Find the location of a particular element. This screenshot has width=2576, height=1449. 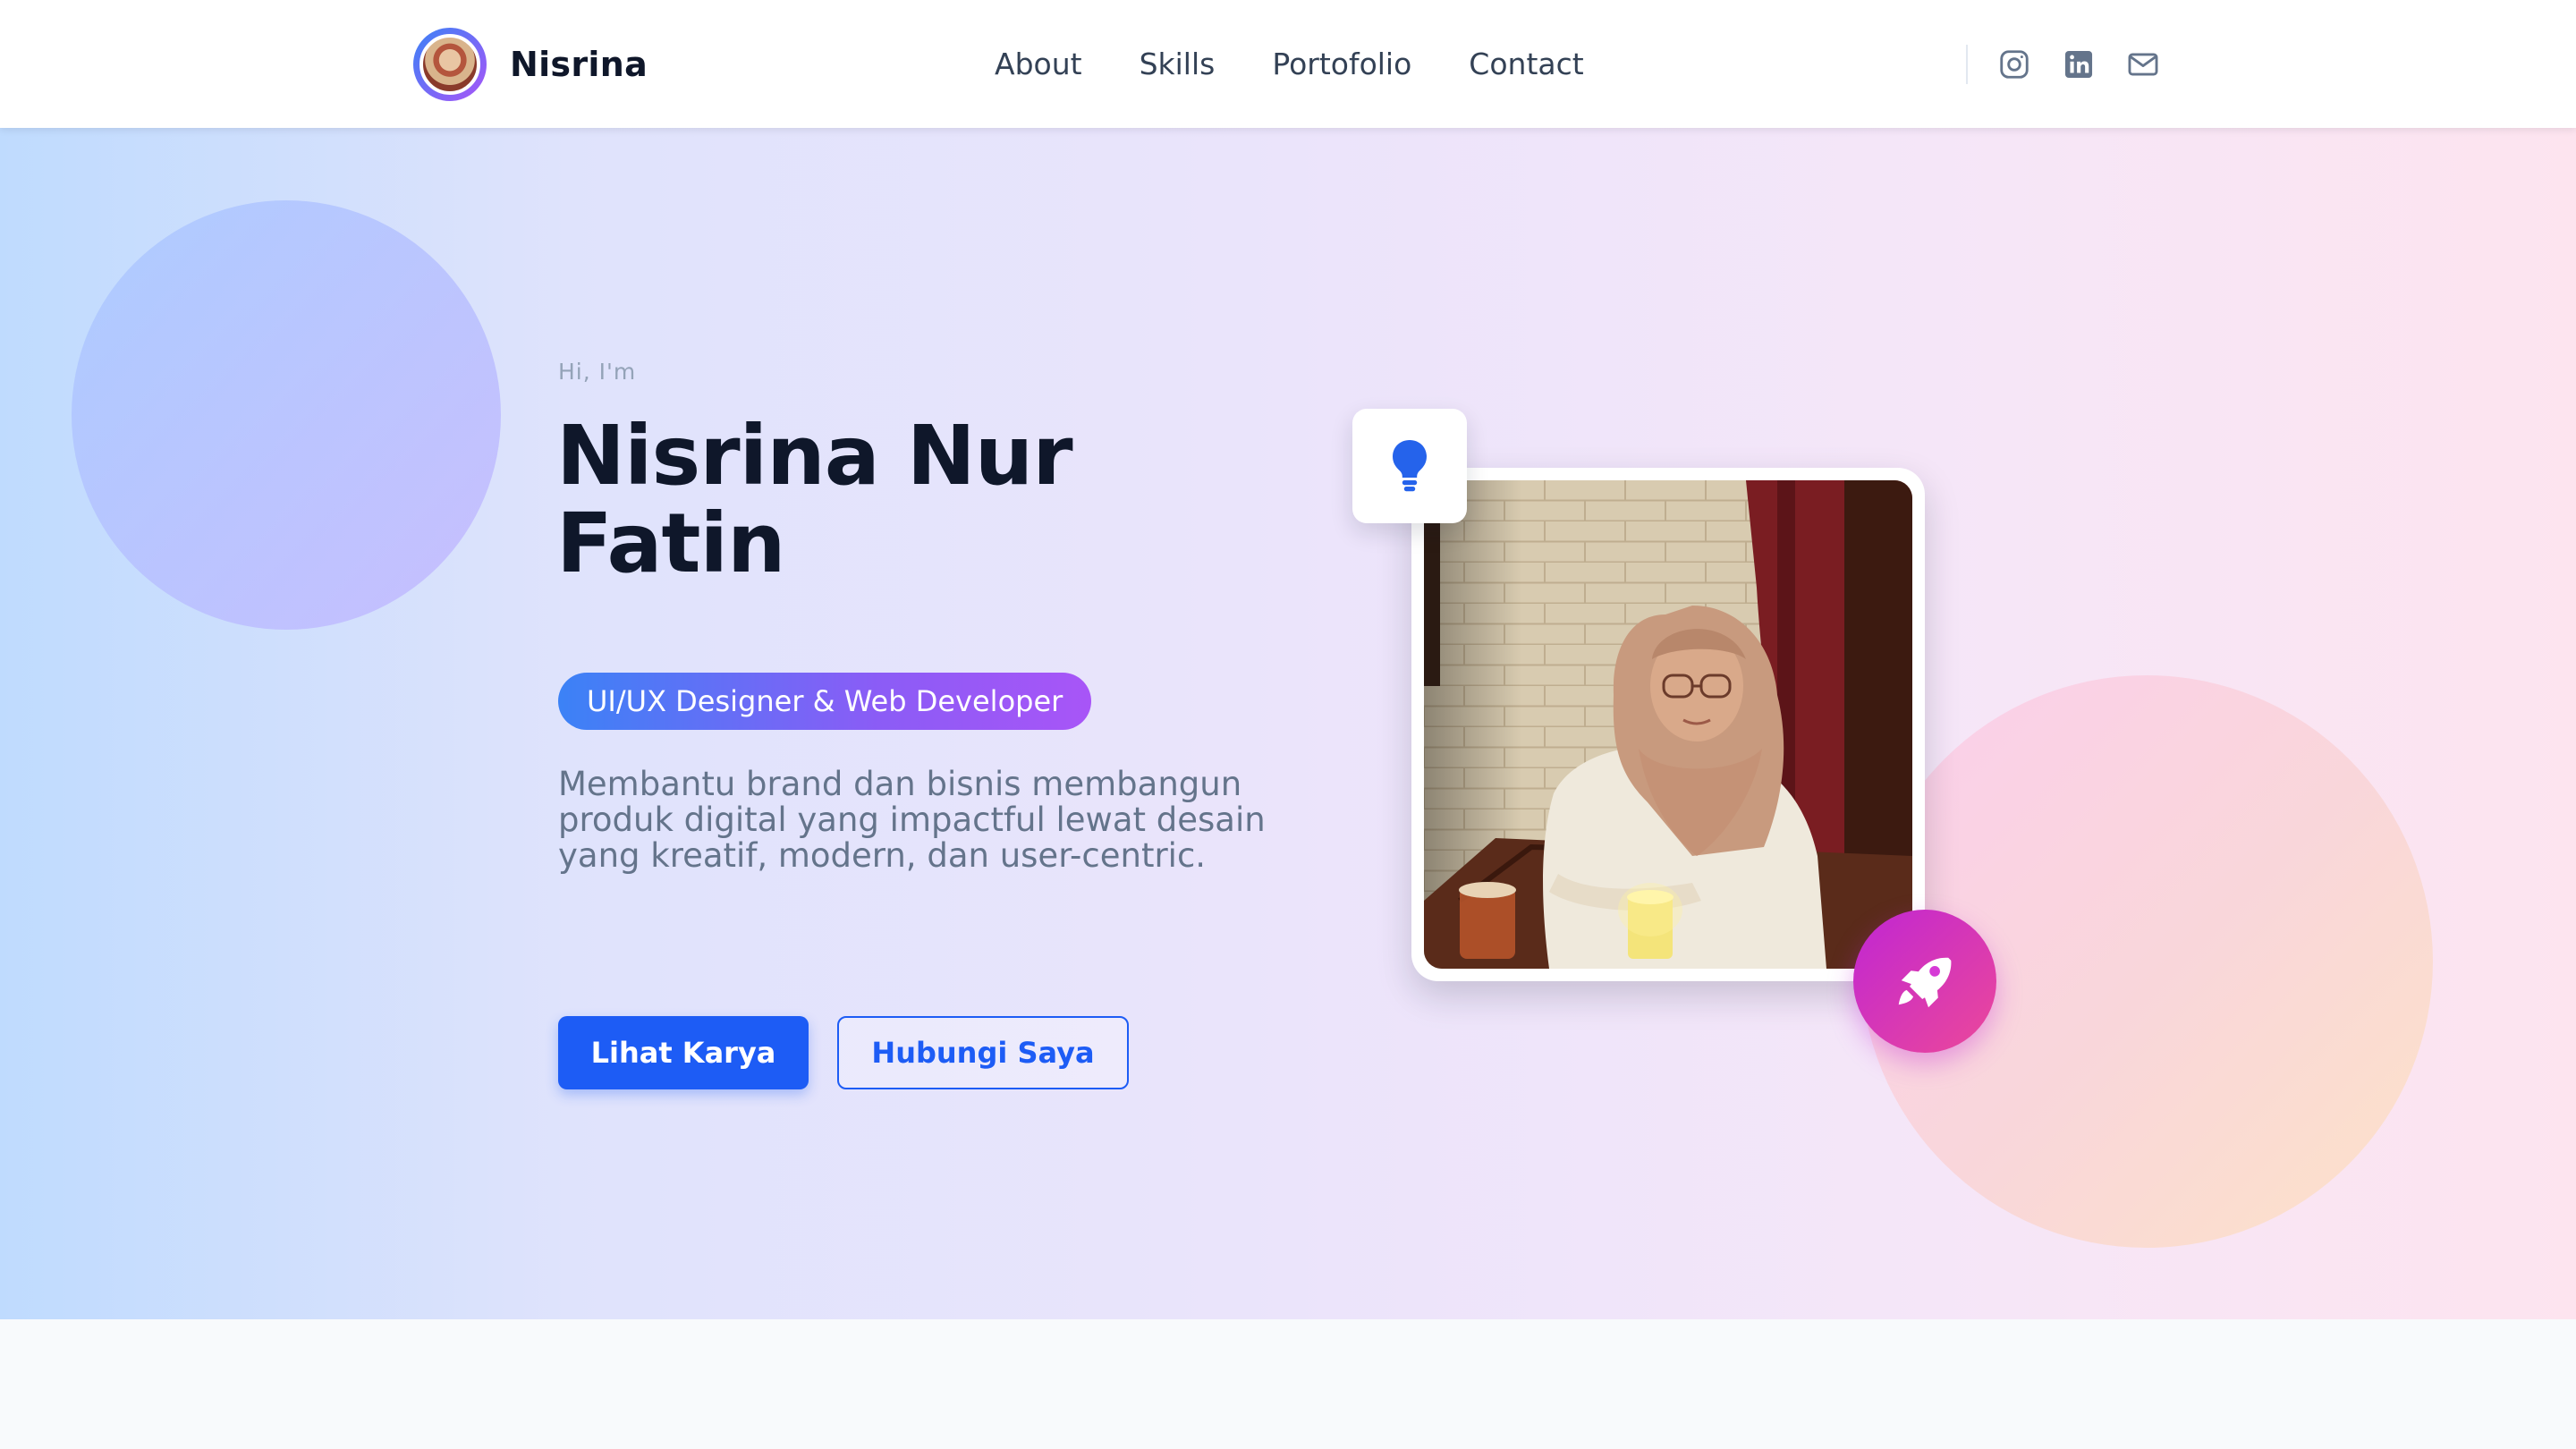

avatar is located at coordinates (450, 64).